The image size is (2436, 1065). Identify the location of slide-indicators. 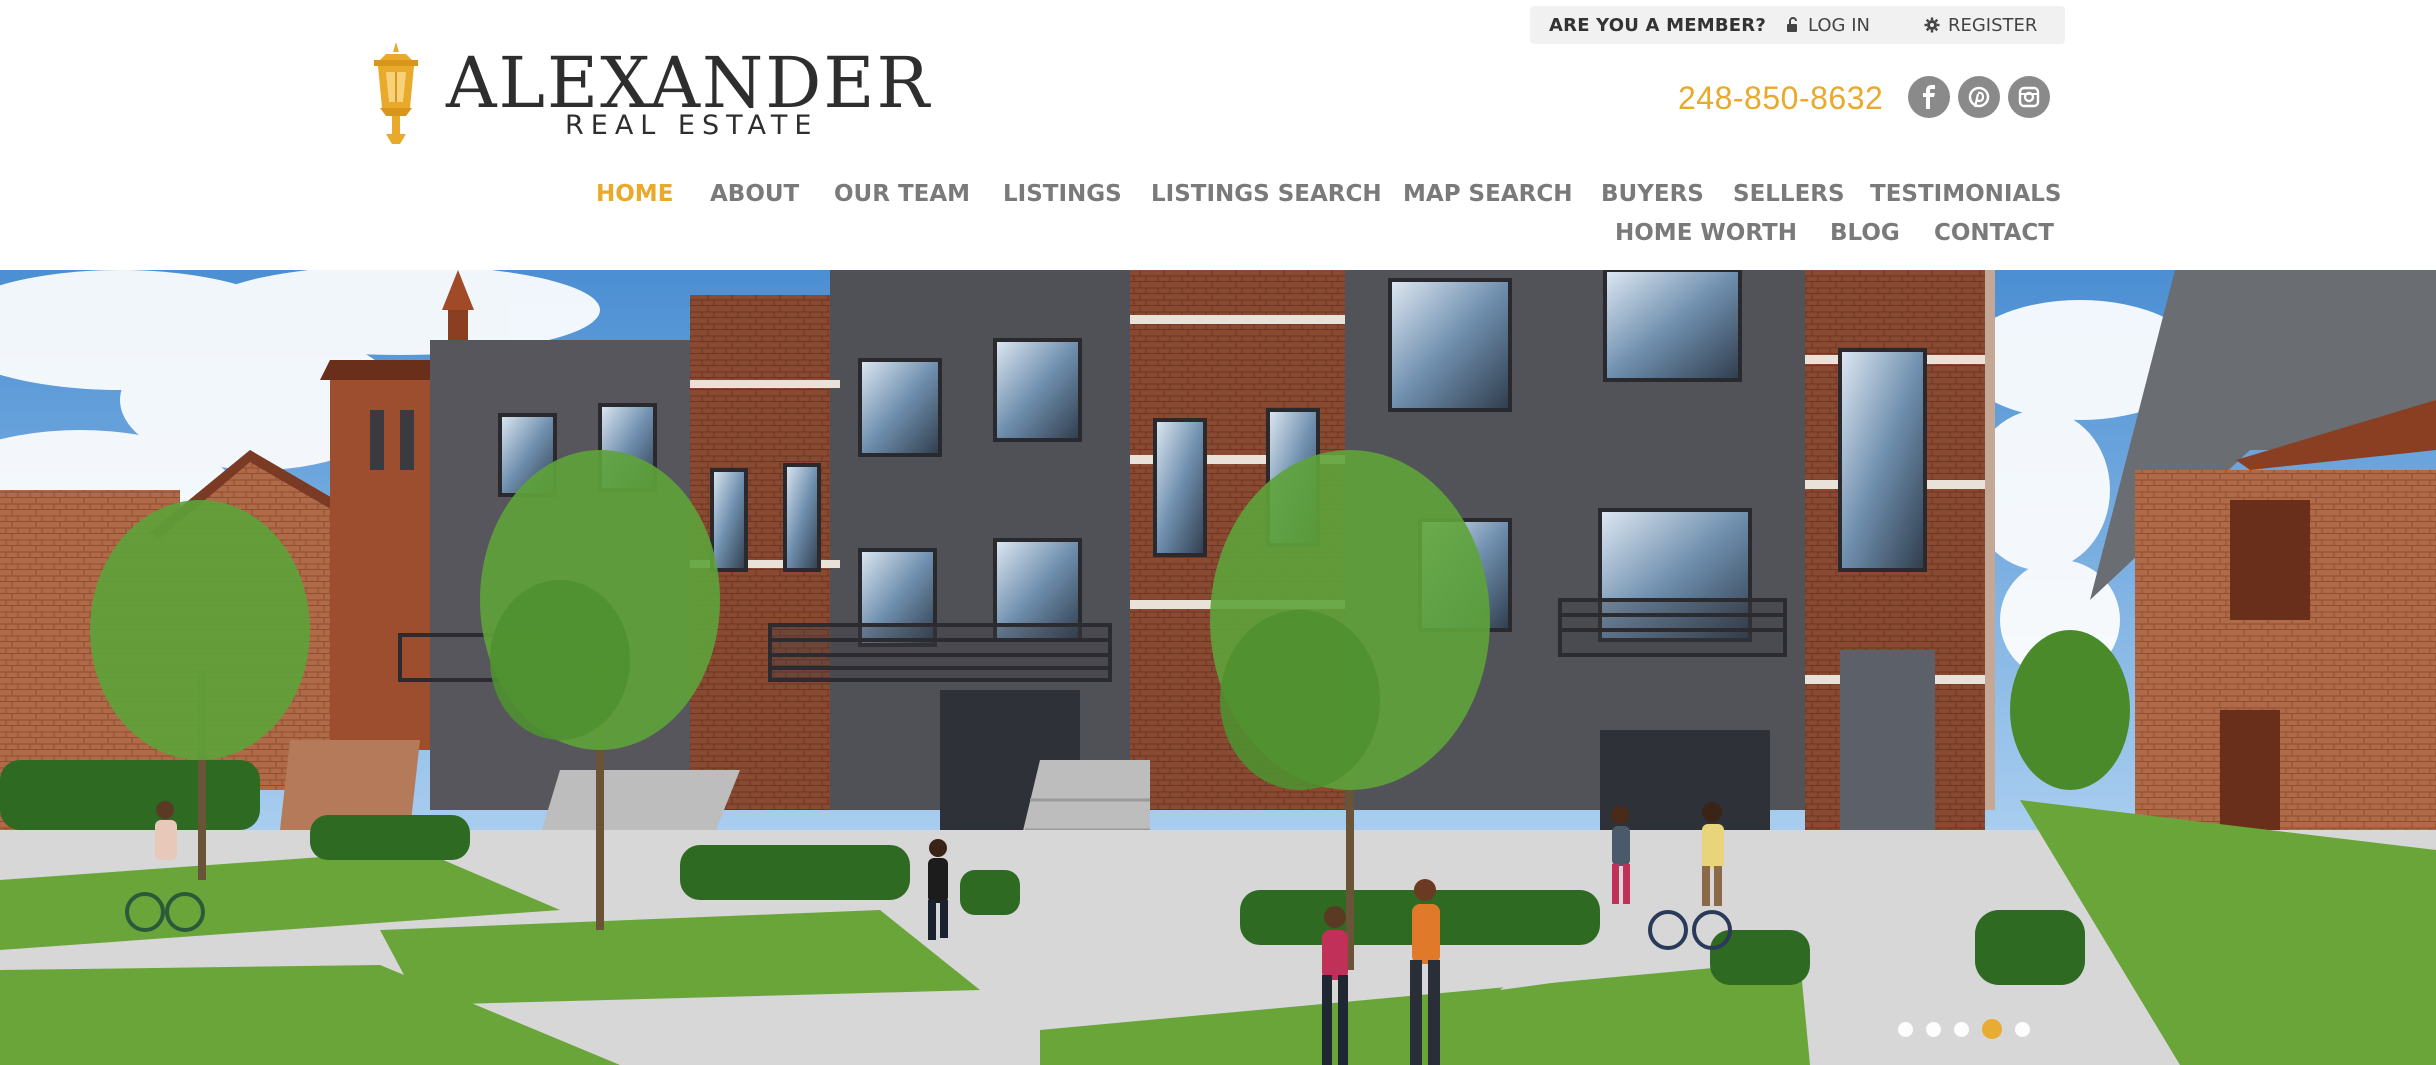
(1964, 1029).